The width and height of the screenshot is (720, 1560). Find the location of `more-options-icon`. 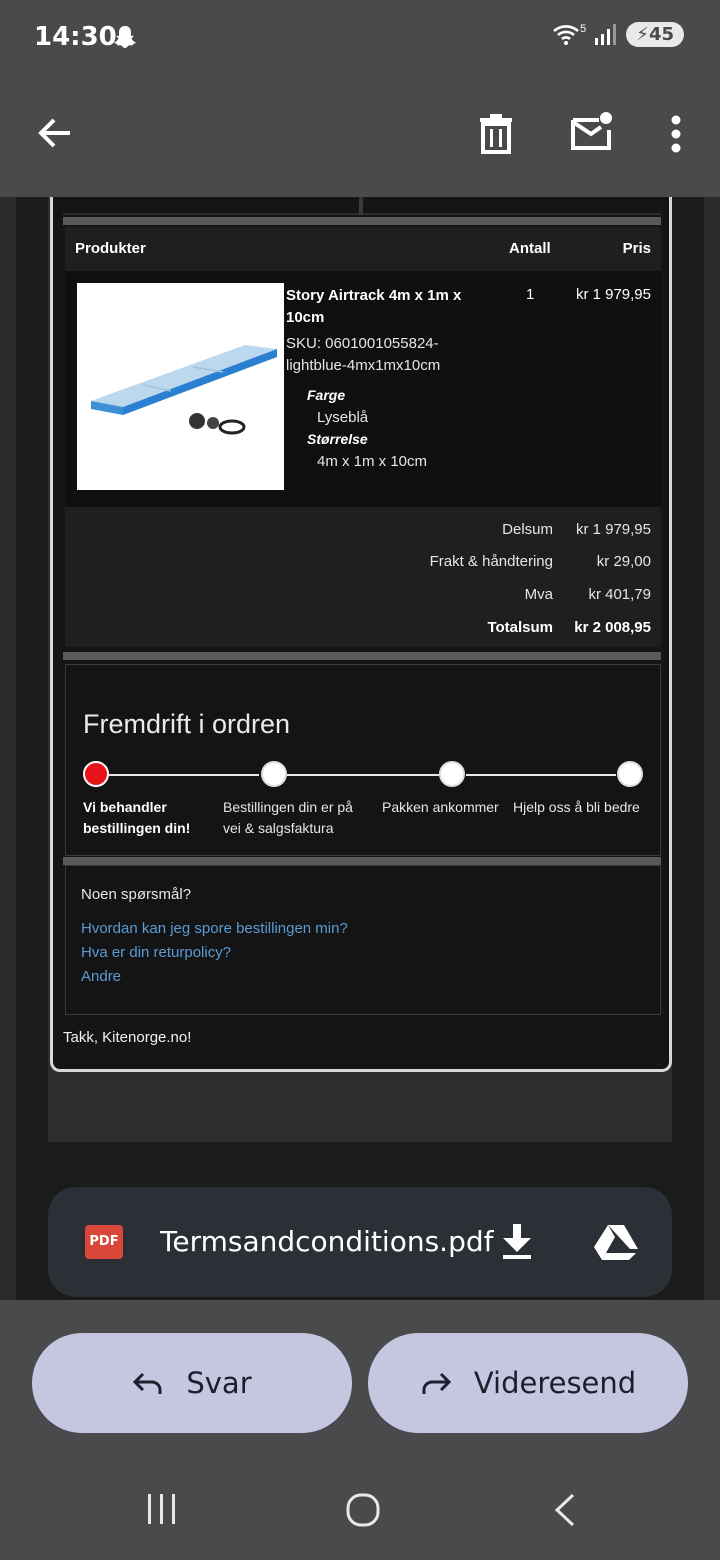

more-options-icon is located at coordinates (676, 134).